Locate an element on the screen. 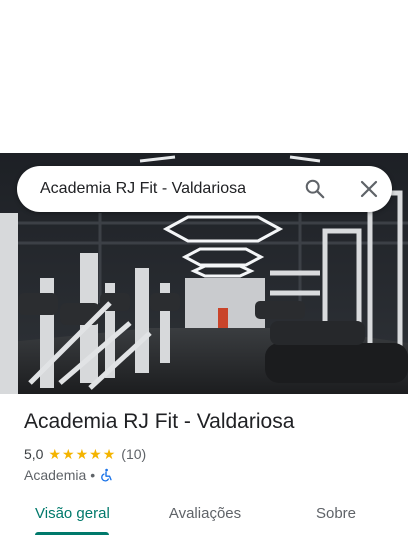  place-title: Academia RJ Fit - Valdariosa is located at coordinates (159, 421).